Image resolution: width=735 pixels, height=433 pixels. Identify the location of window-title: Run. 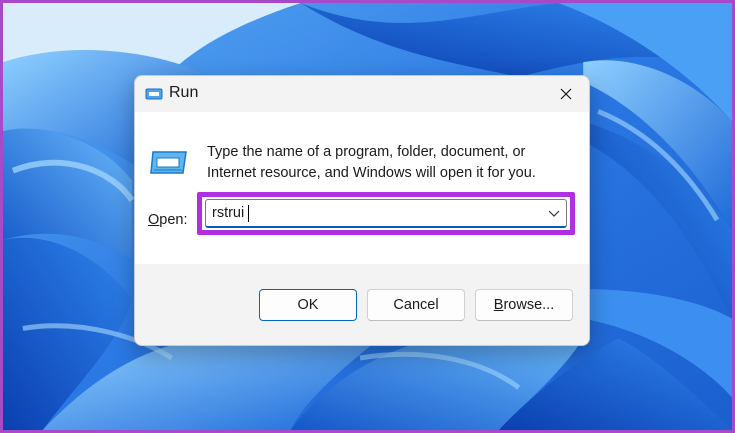
(184, 92).